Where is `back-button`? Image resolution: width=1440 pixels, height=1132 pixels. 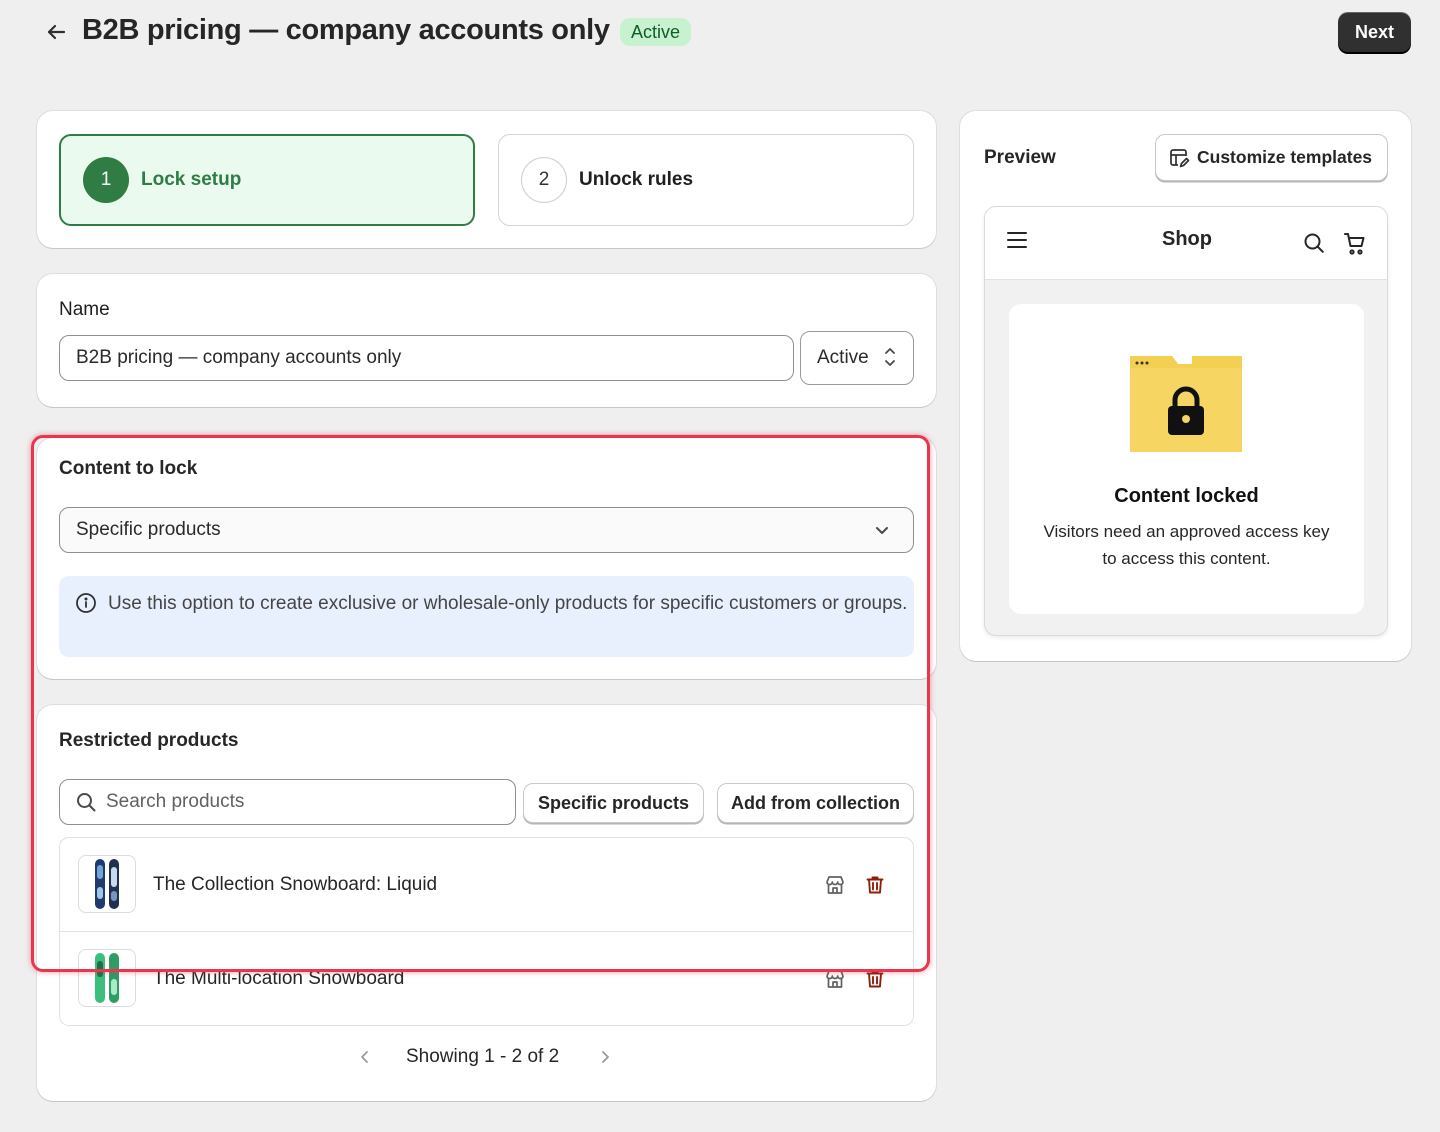 back-button is located at coordinates (56, 32).